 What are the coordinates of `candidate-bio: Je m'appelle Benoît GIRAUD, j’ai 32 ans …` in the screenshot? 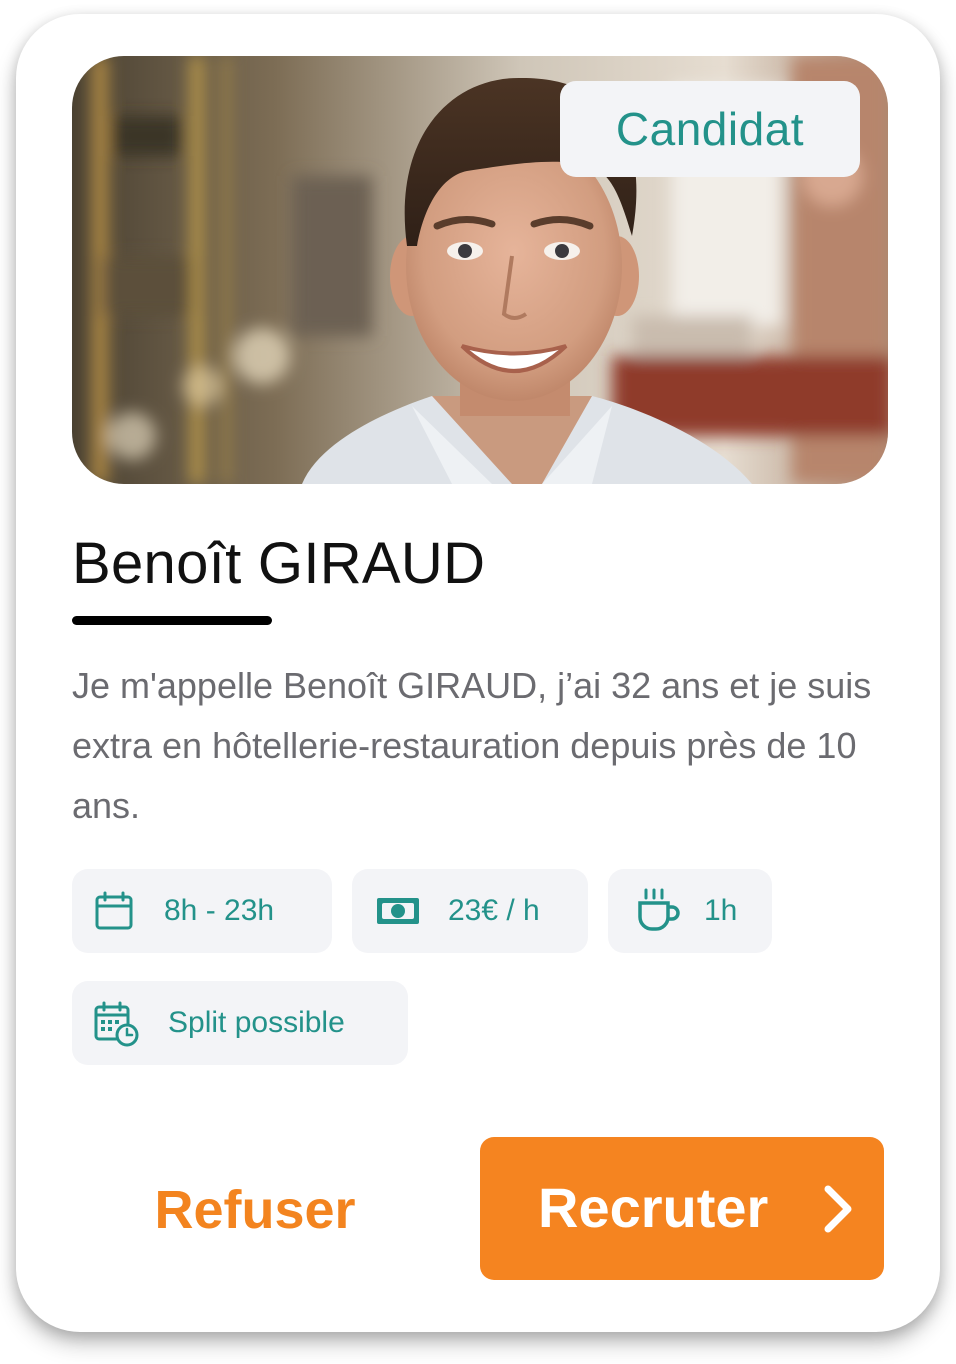 It's located at (472, 745).